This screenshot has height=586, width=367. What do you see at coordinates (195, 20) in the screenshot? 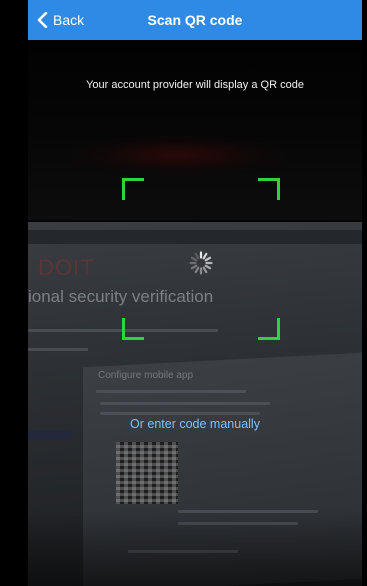
I see `navigation-bar: Back Scan QR code` at bounding box center [195, 20].